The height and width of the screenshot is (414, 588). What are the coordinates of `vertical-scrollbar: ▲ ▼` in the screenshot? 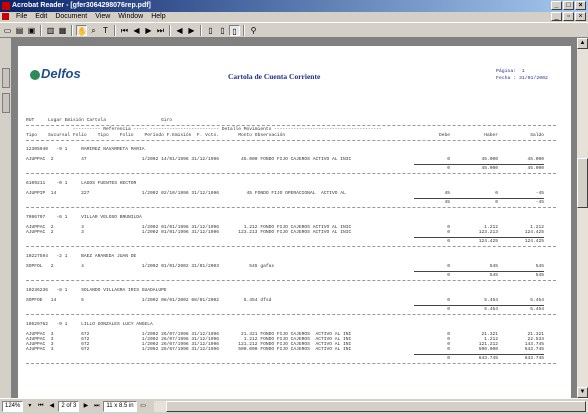 It's located at (582, 218).